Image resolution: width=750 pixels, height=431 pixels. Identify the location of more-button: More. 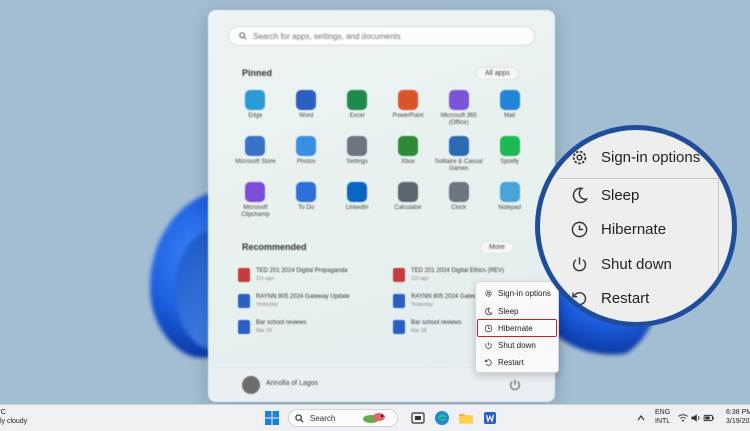
(497, 247).